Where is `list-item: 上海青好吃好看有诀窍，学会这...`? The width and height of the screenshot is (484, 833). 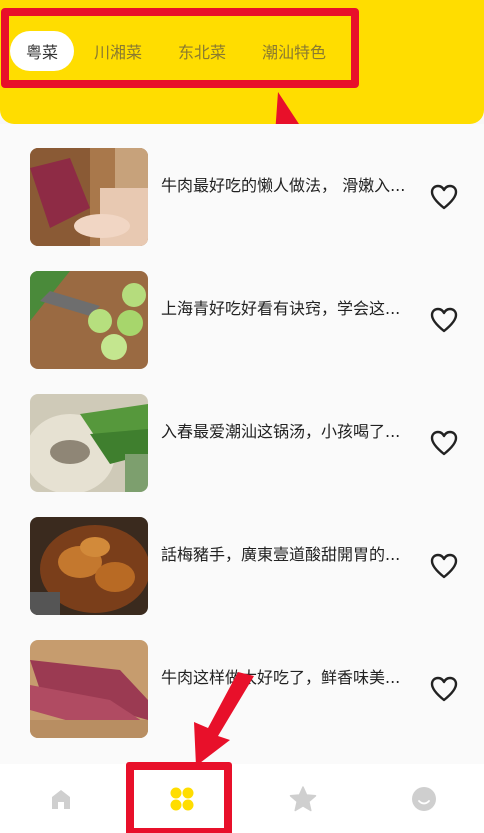
list-item: 上海青好吃好看有诀窍，学会这... is located at coordinates (242, 308).